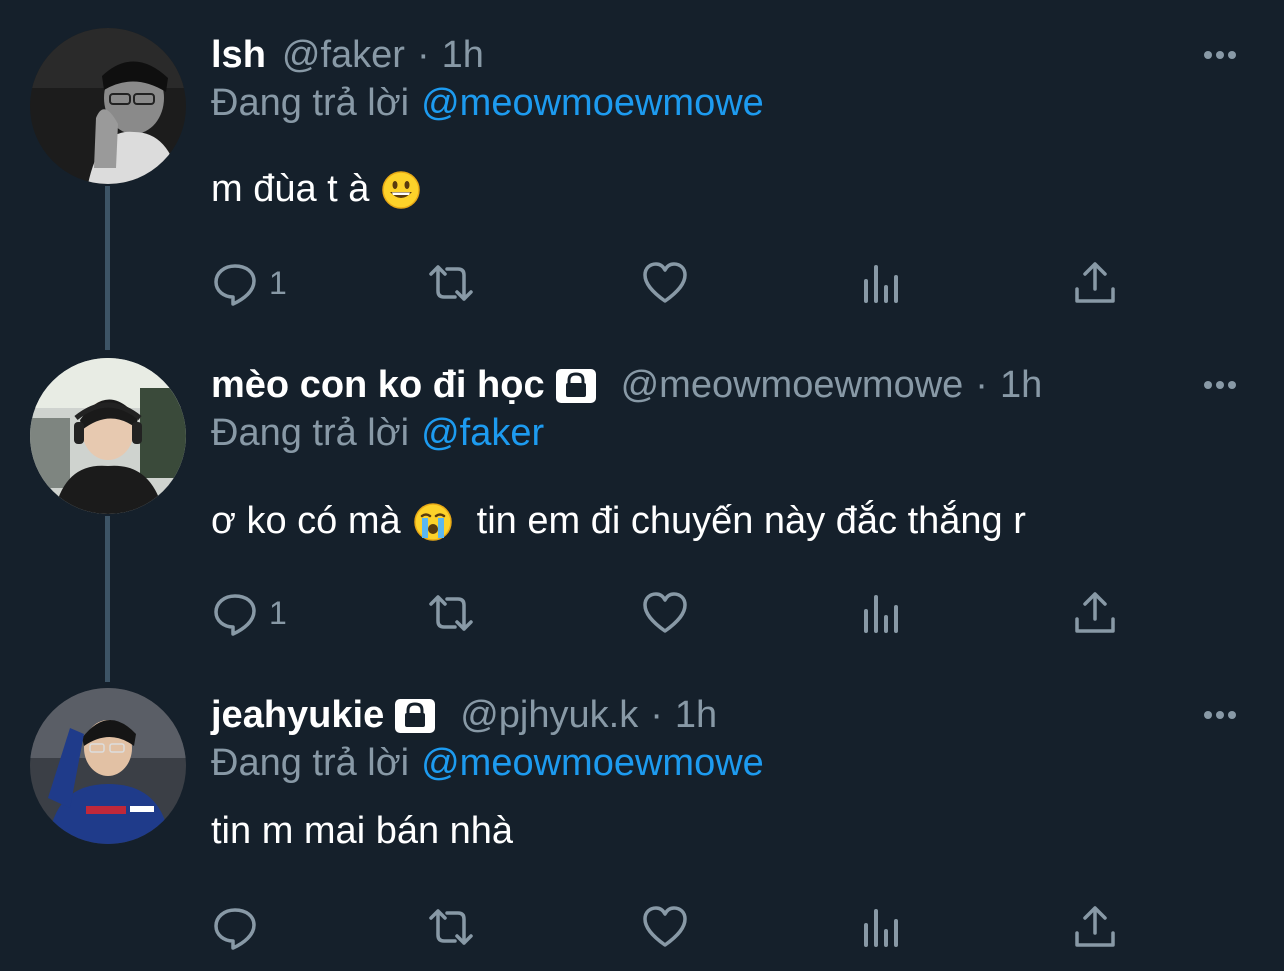  I want to click on username: @faker, so click(343, 55).